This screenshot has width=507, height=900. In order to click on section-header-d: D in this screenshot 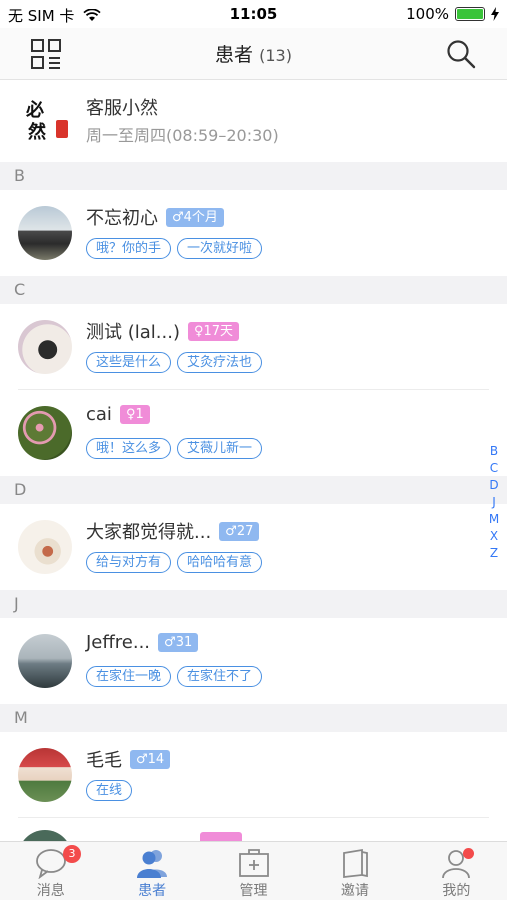, I will do `click(253, 490)`.